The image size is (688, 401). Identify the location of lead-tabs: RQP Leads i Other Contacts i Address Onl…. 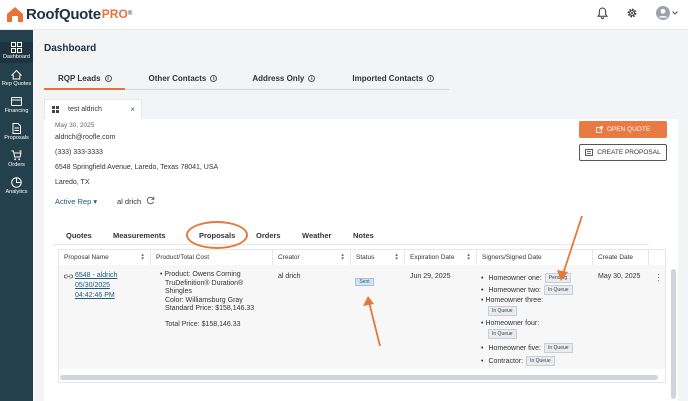
(246, 79).